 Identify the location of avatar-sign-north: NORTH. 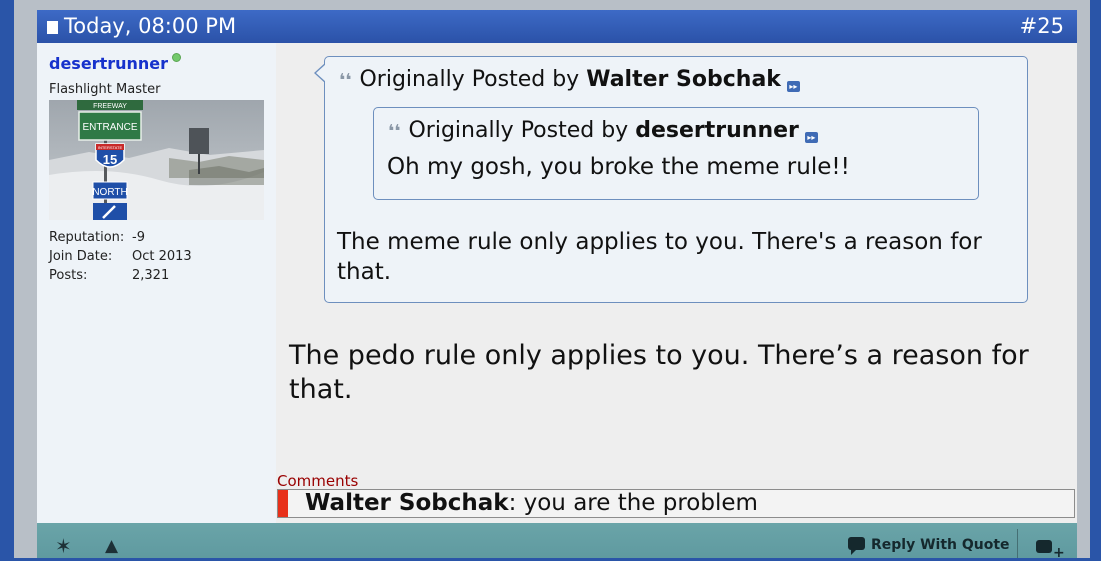
(109, 192).